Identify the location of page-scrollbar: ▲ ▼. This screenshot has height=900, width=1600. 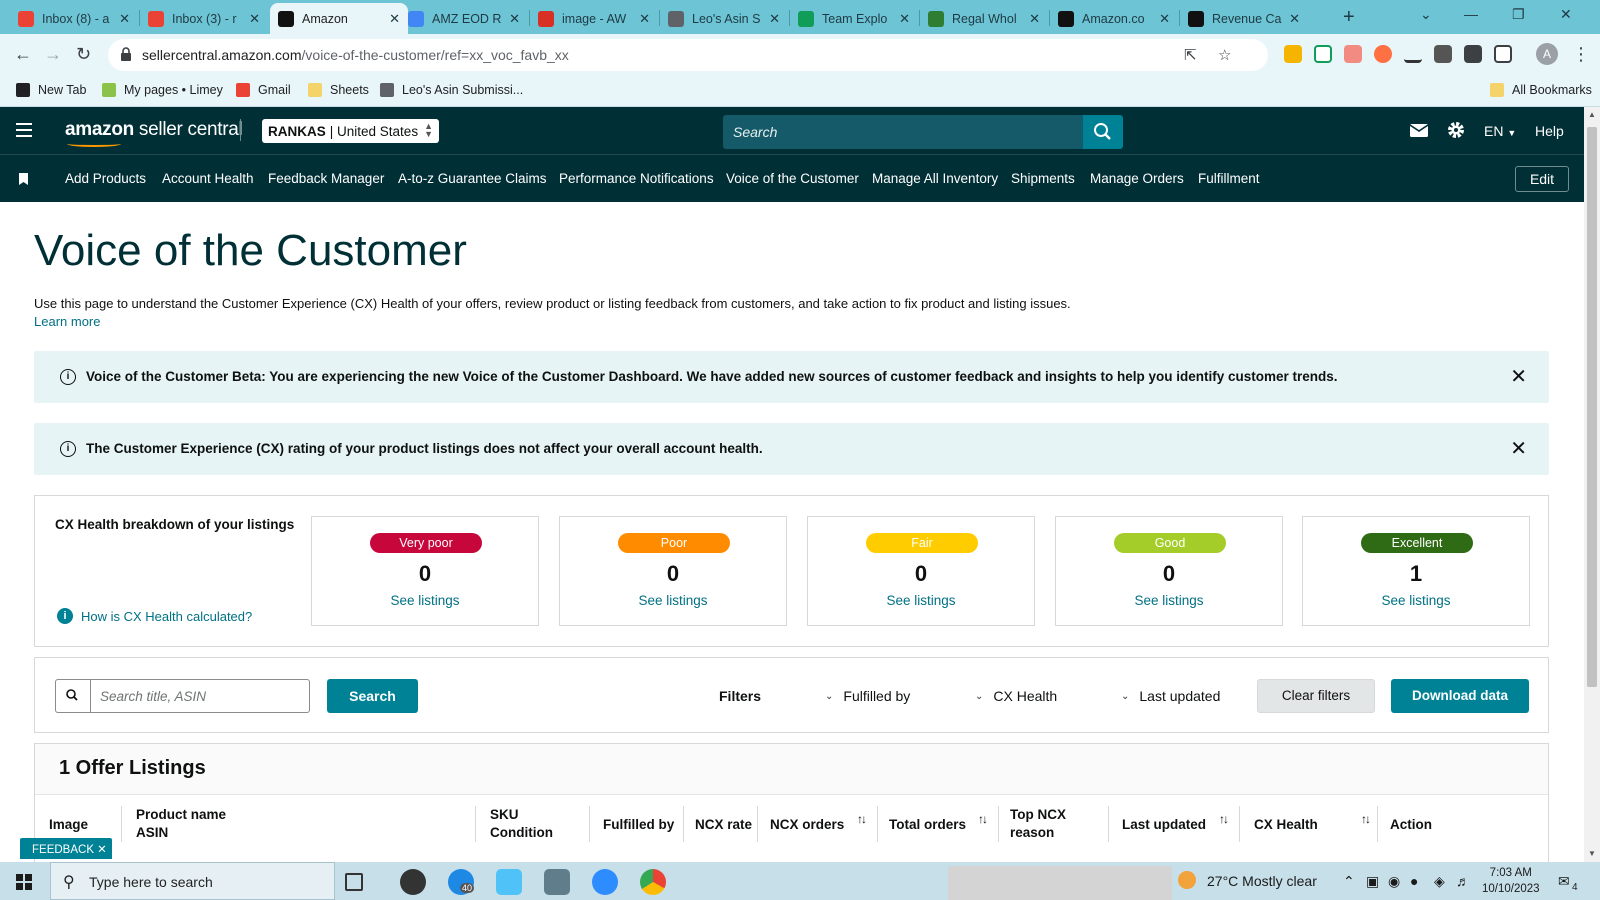
(1592, 484).